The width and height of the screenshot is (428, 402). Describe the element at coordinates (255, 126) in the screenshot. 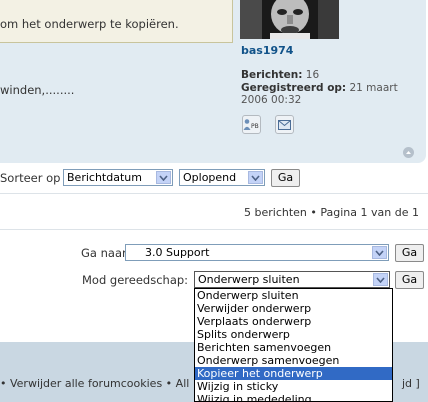

I see `svg-text: PB` at that location.